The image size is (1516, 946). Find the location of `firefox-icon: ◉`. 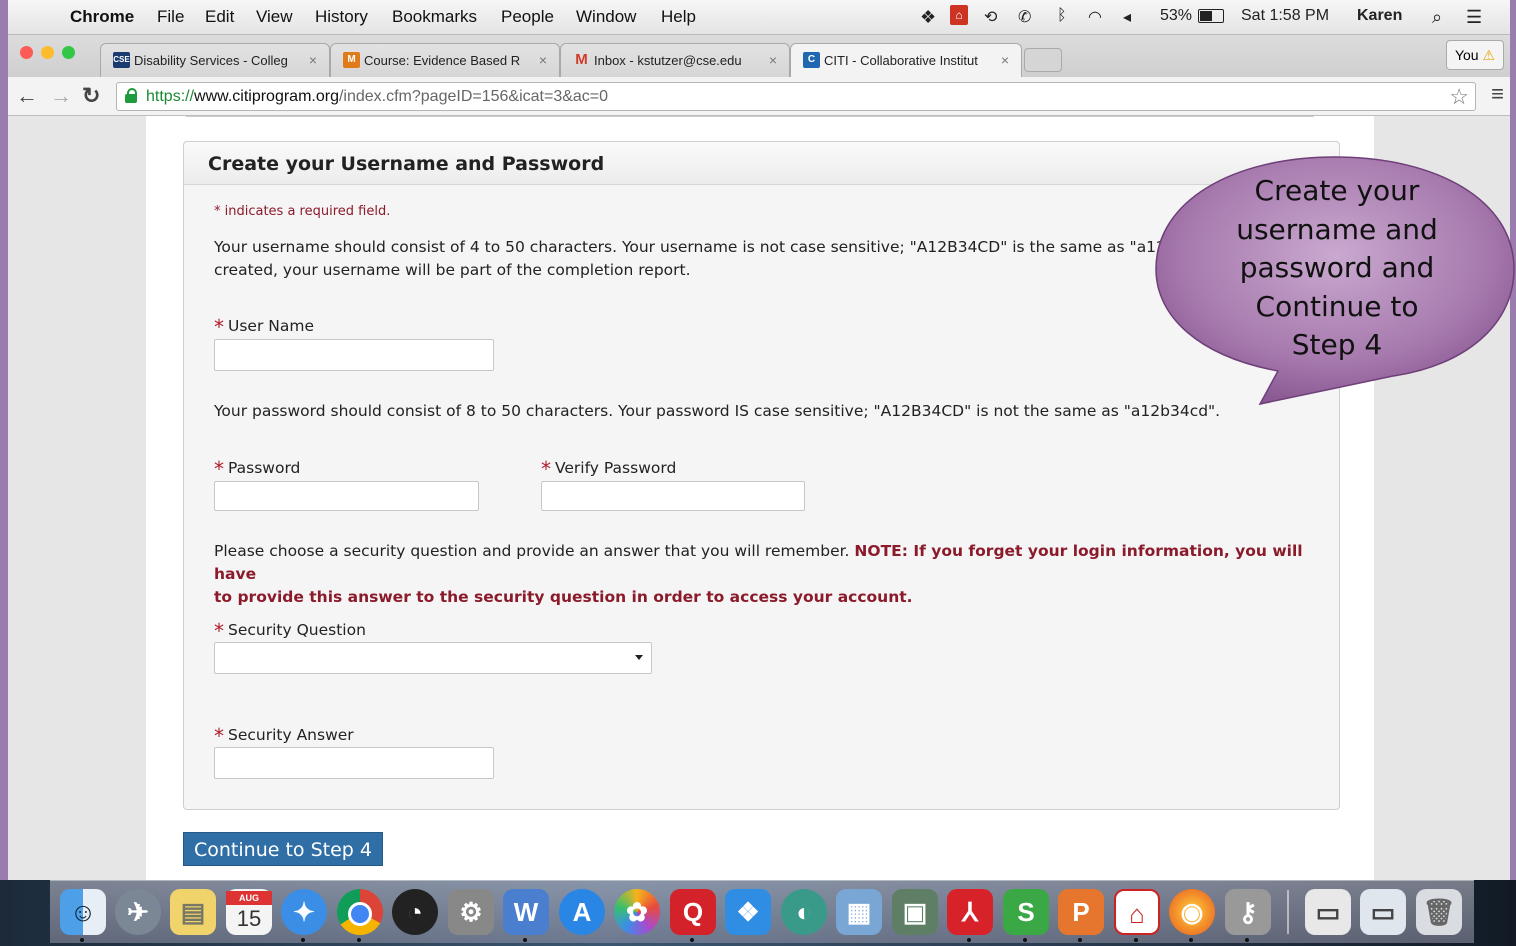

firefox-icon: ◉ is located at coordinates (1192, 912).